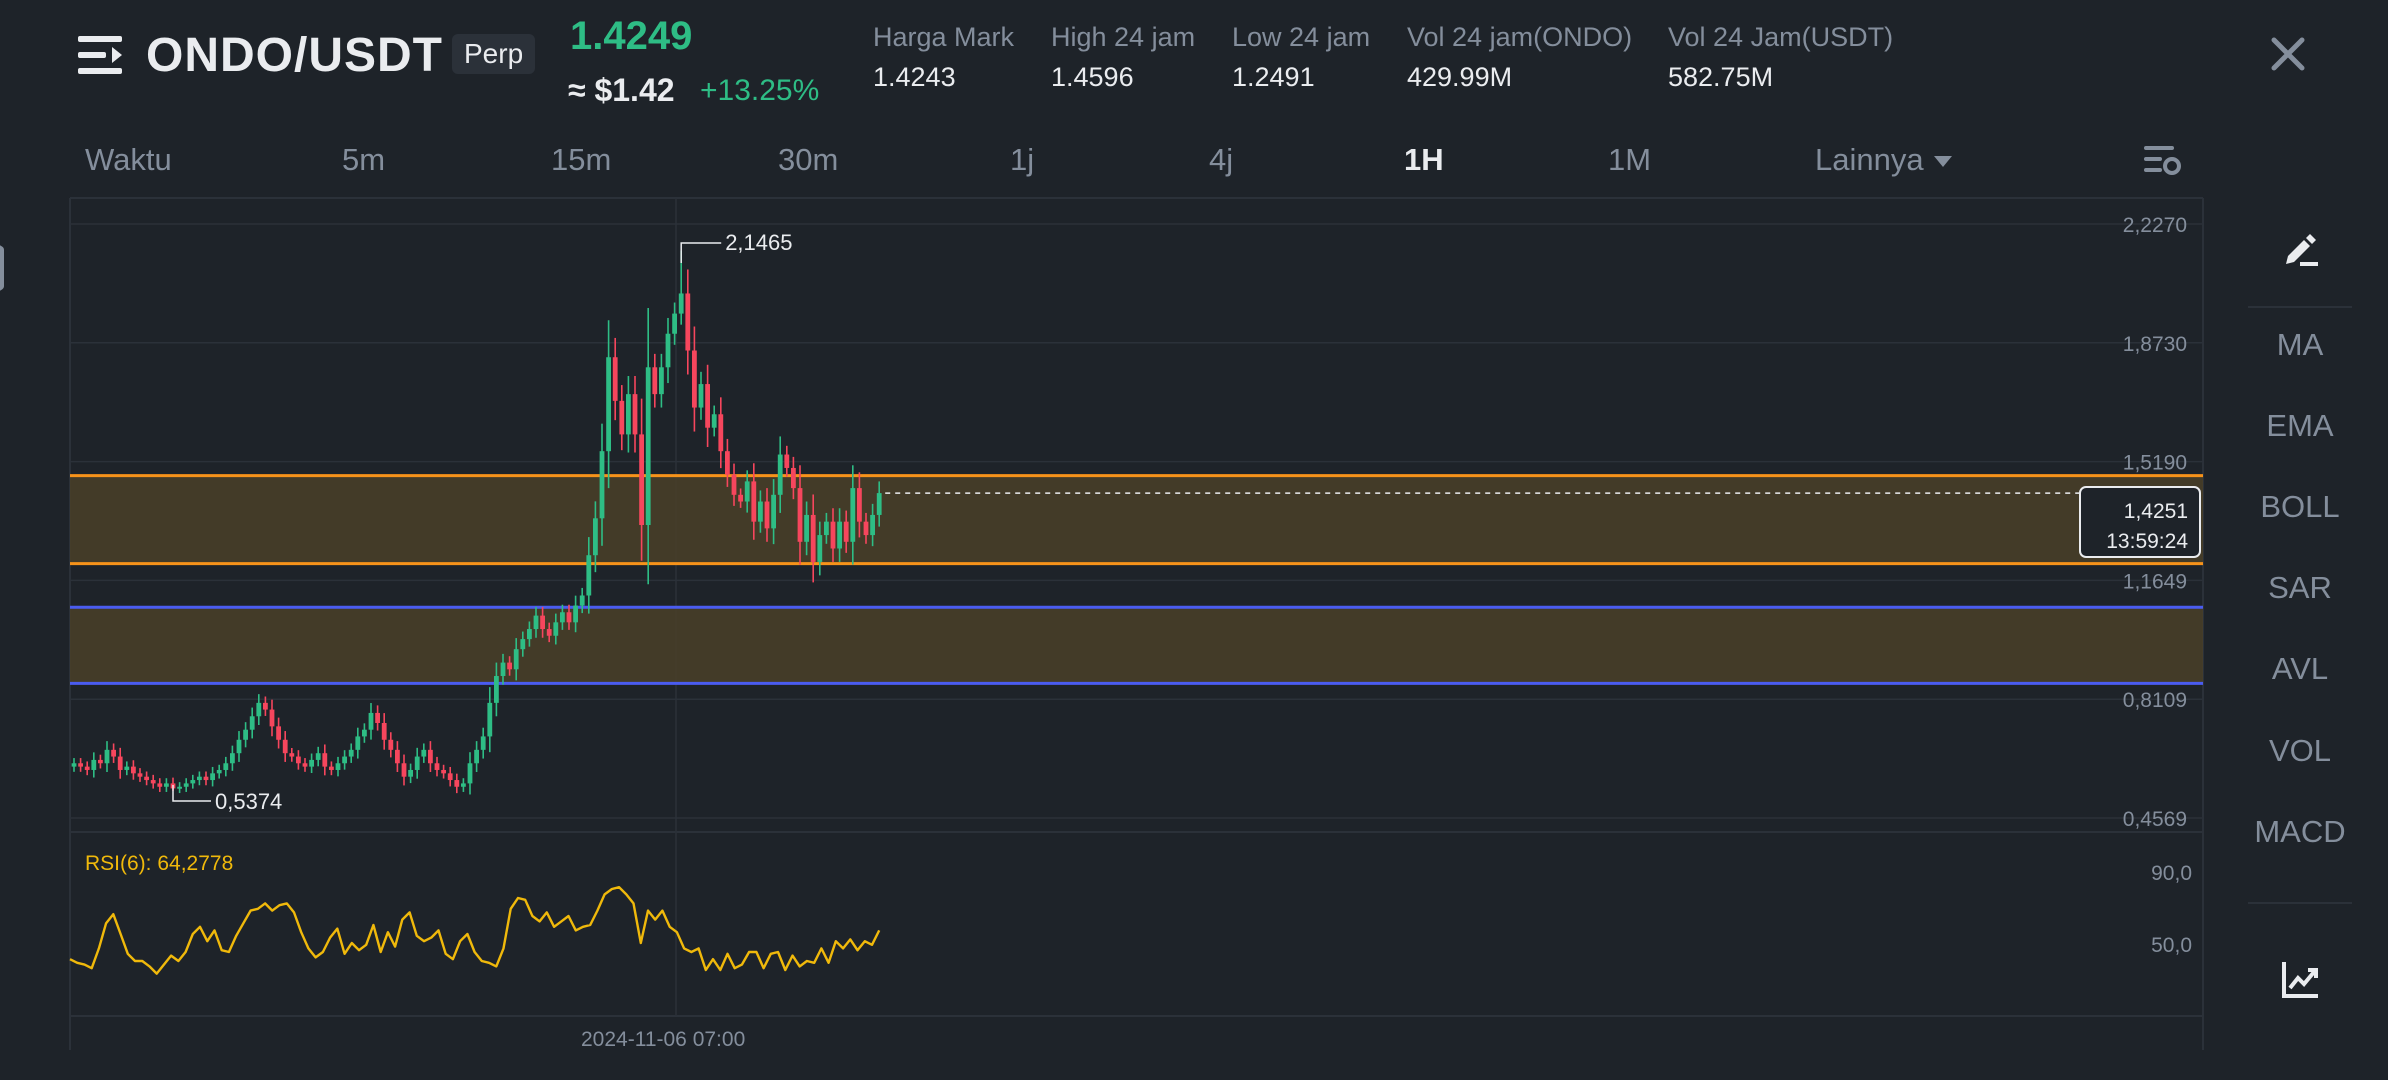 Image resolution: width=2388 pixels, height=1080 pixels. I want to click on low-24h-label: Low 24 jam, so click(1301, 37).